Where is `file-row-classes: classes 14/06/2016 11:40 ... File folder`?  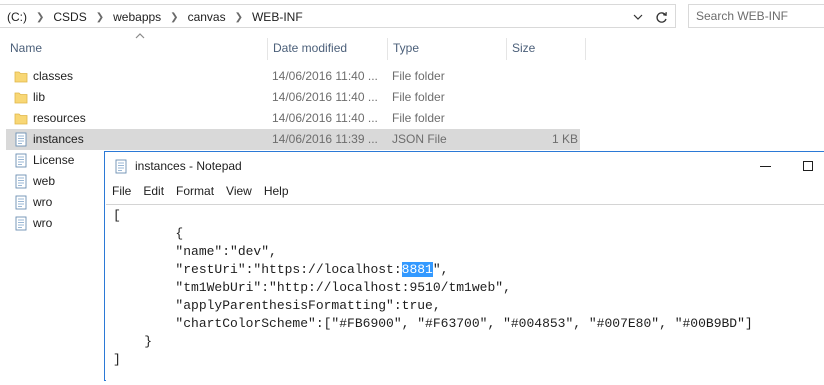 file-row-classes: classes 14/06/2016 11:40 ... File folder is located at coordinates (293, 76).